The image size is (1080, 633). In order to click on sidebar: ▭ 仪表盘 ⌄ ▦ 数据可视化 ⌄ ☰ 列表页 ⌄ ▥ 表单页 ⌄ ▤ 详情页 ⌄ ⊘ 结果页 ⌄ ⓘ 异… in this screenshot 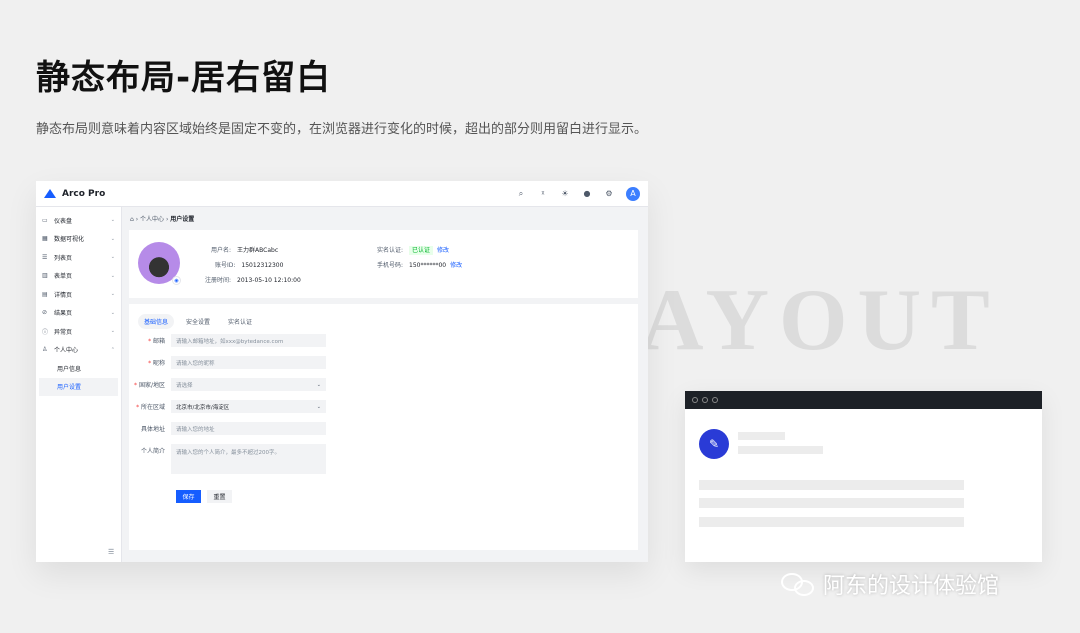, I will do `click(79, 384)`.